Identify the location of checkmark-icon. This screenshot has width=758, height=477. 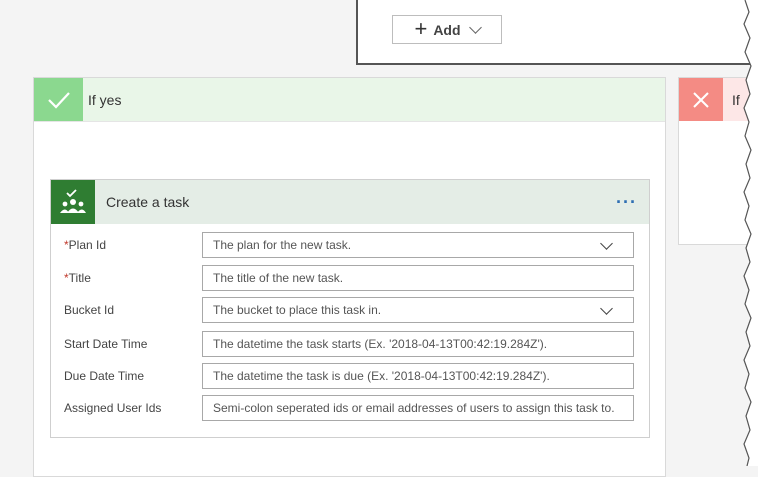
(58, 99).